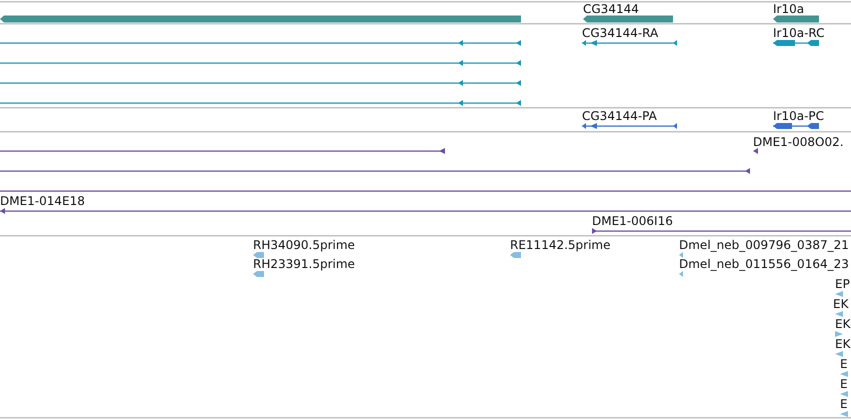  Describe the element at coordinates (798, 116) in the screenshot. I see `feature-label: Ir10a-PC` at that location.